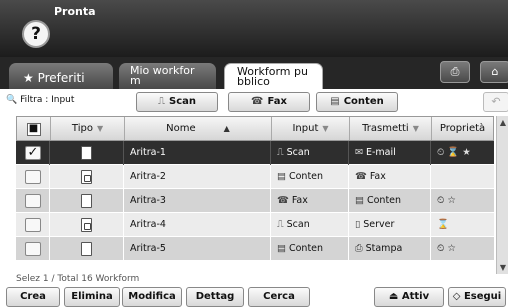  Describe the element at coordinates (311, 128) in the screenshot. I see `column-input: Input ▼` at that location.